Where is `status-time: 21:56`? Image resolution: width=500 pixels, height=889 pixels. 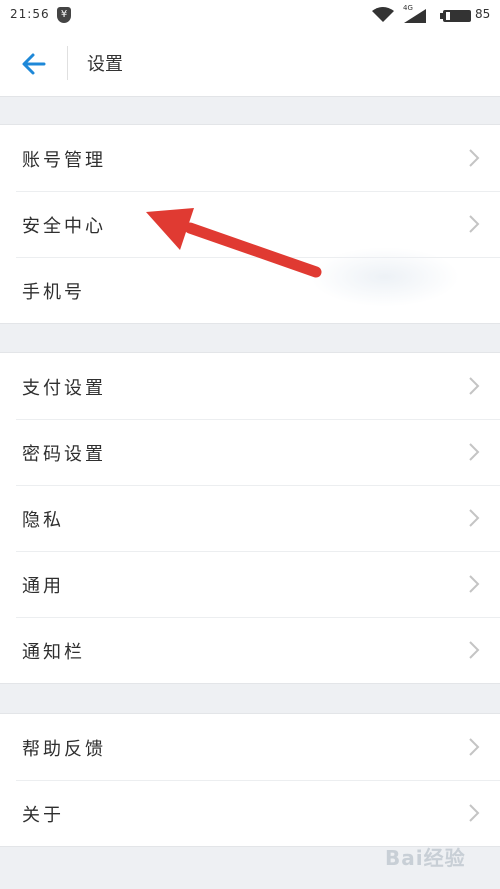 status-time: 21:56 is located at coordinates (30, 14).